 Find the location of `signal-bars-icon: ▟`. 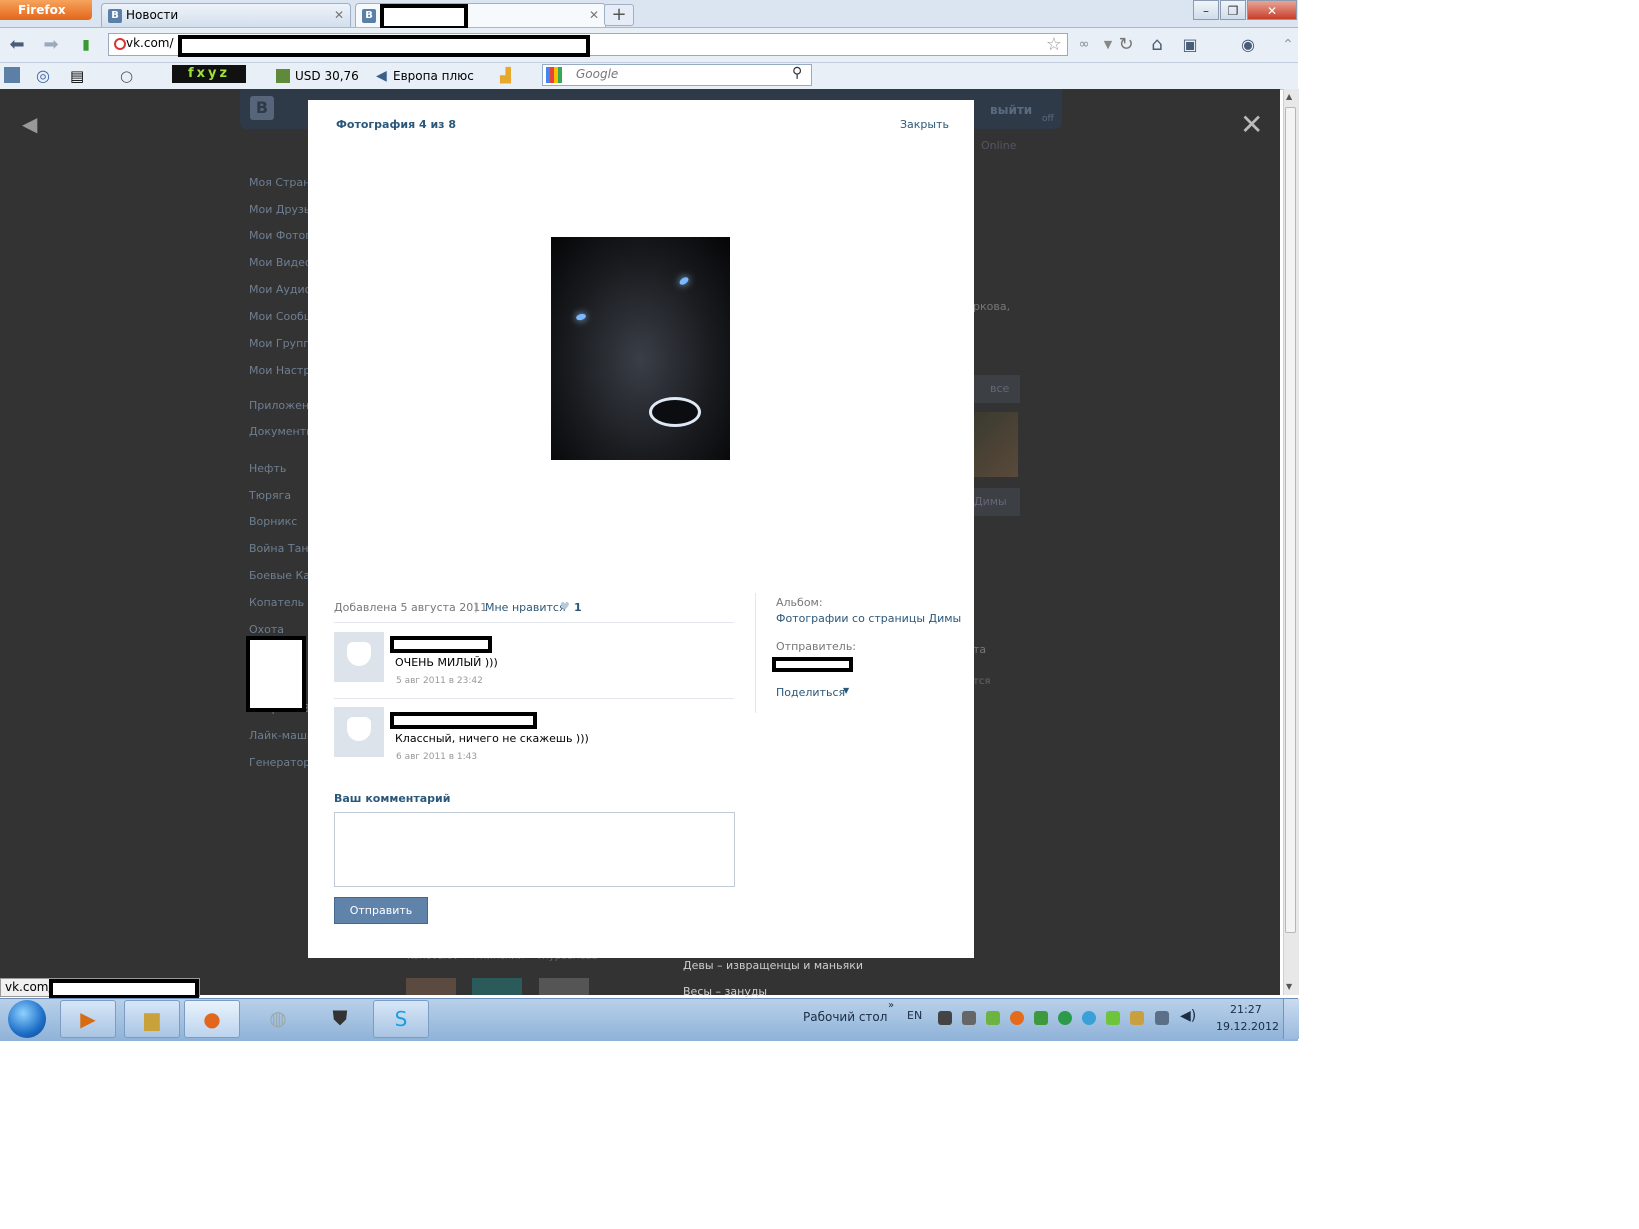

signal-bars-icon: ▟ is located at coordinates (505, 76).